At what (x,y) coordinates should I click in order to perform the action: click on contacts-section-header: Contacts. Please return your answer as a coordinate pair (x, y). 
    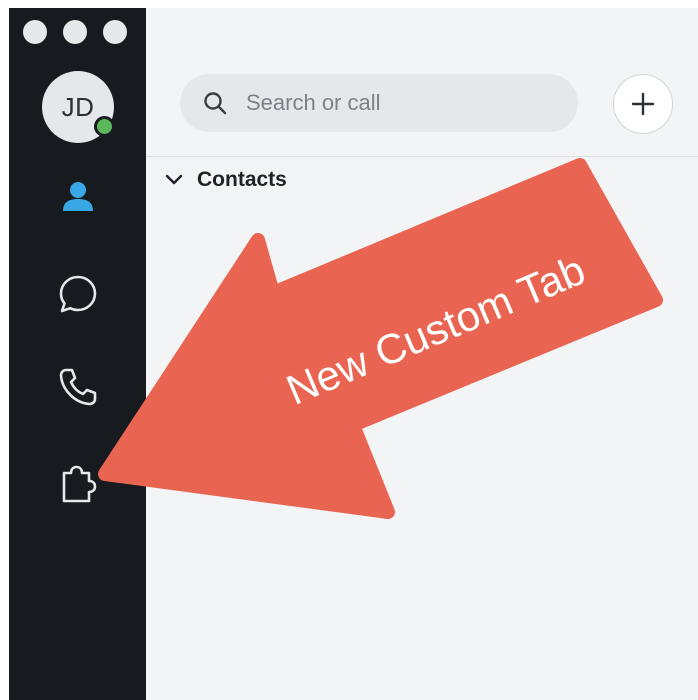
    Looking at the image, I should click on (226, 180).